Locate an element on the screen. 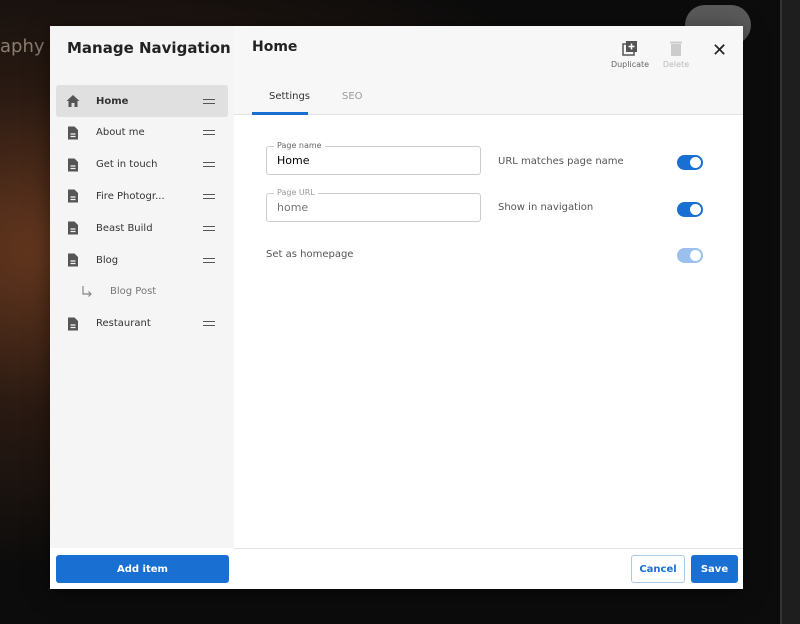 The height and width of the screenshot is (624, 800). active-tab-indicator is located at coordinates (280, 113).